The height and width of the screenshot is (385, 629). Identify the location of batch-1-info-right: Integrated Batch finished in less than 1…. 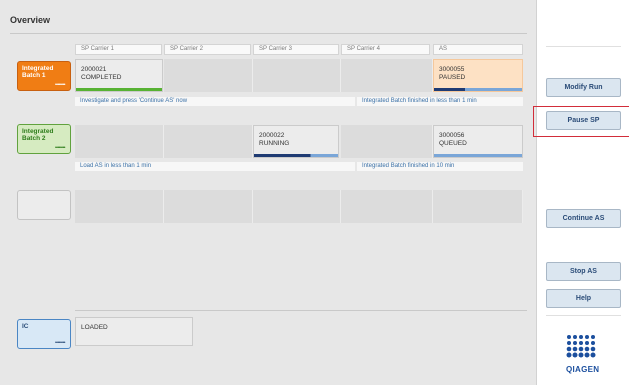
(440, 101).